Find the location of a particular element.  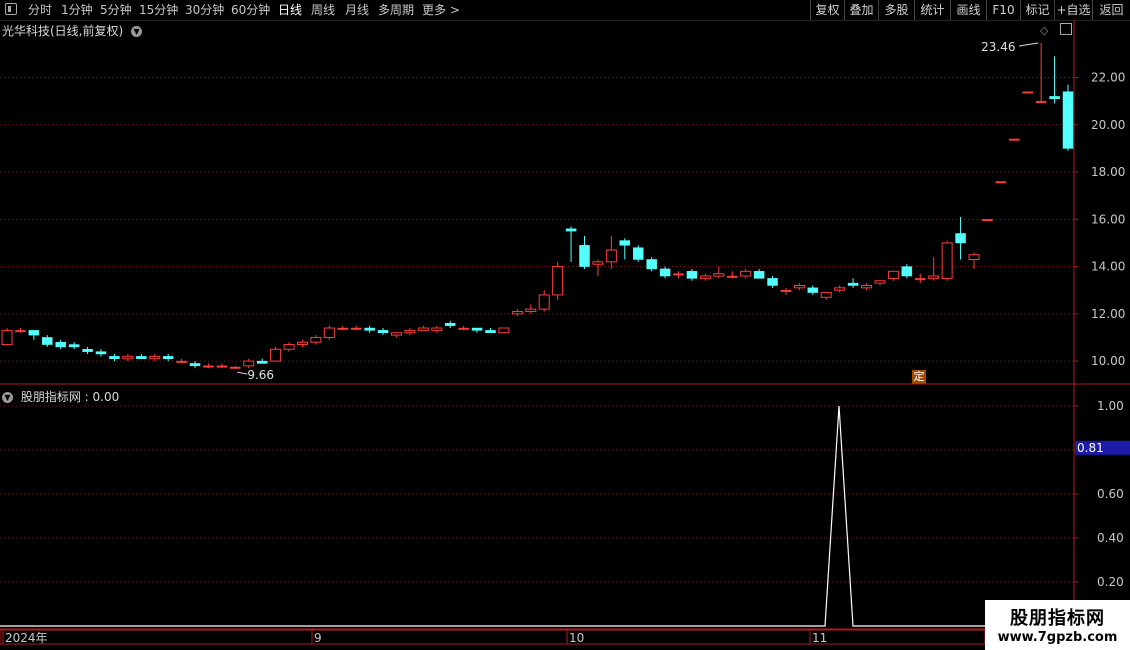

watermark-title: 股朋指标网 is located at coordinates (1057, 618).